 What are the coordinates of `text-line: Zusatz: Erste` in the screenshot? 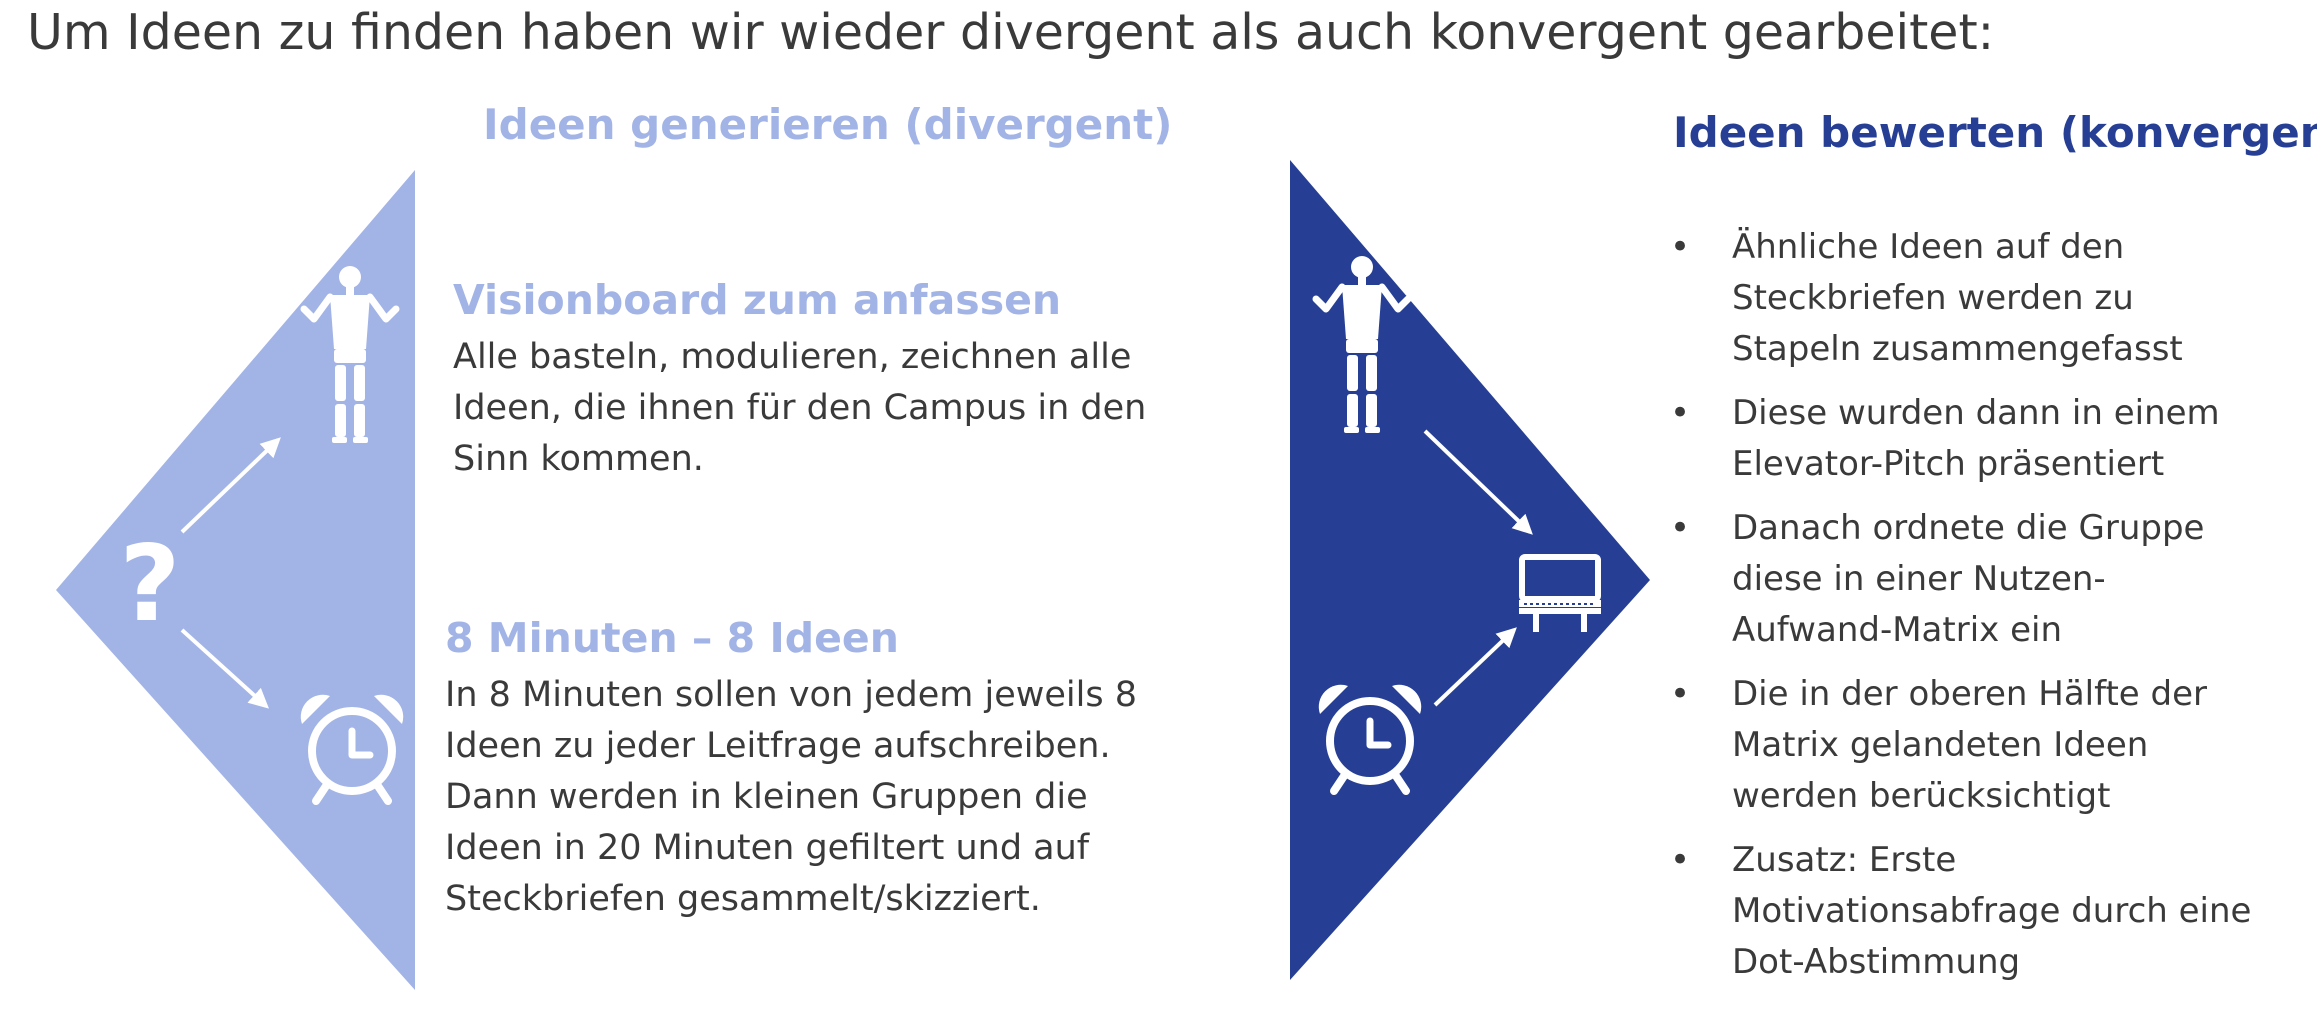 It's located at (1844, 860).